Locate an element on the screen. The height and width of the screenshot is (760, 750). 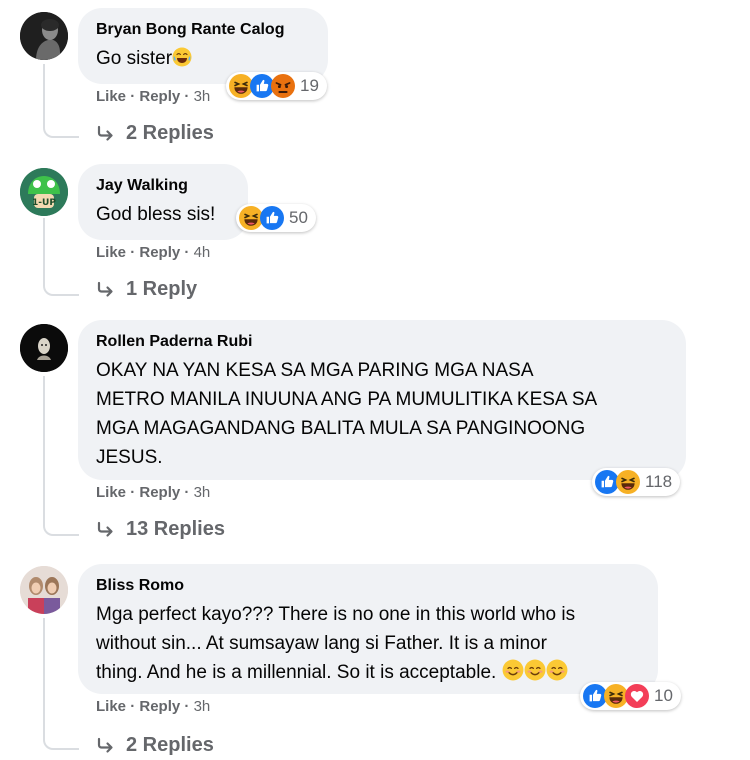
mushroom-avatar-icon: 1-UP is located at coordinates (44, 192).